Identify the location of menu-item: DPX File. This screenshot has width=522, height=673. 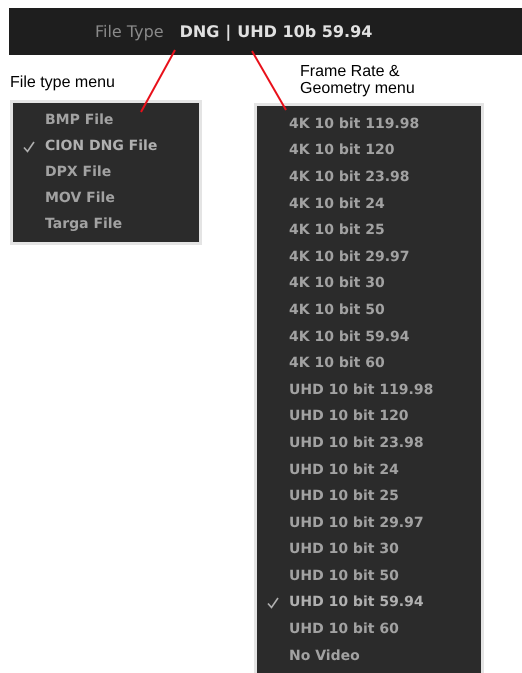
(106, 173).